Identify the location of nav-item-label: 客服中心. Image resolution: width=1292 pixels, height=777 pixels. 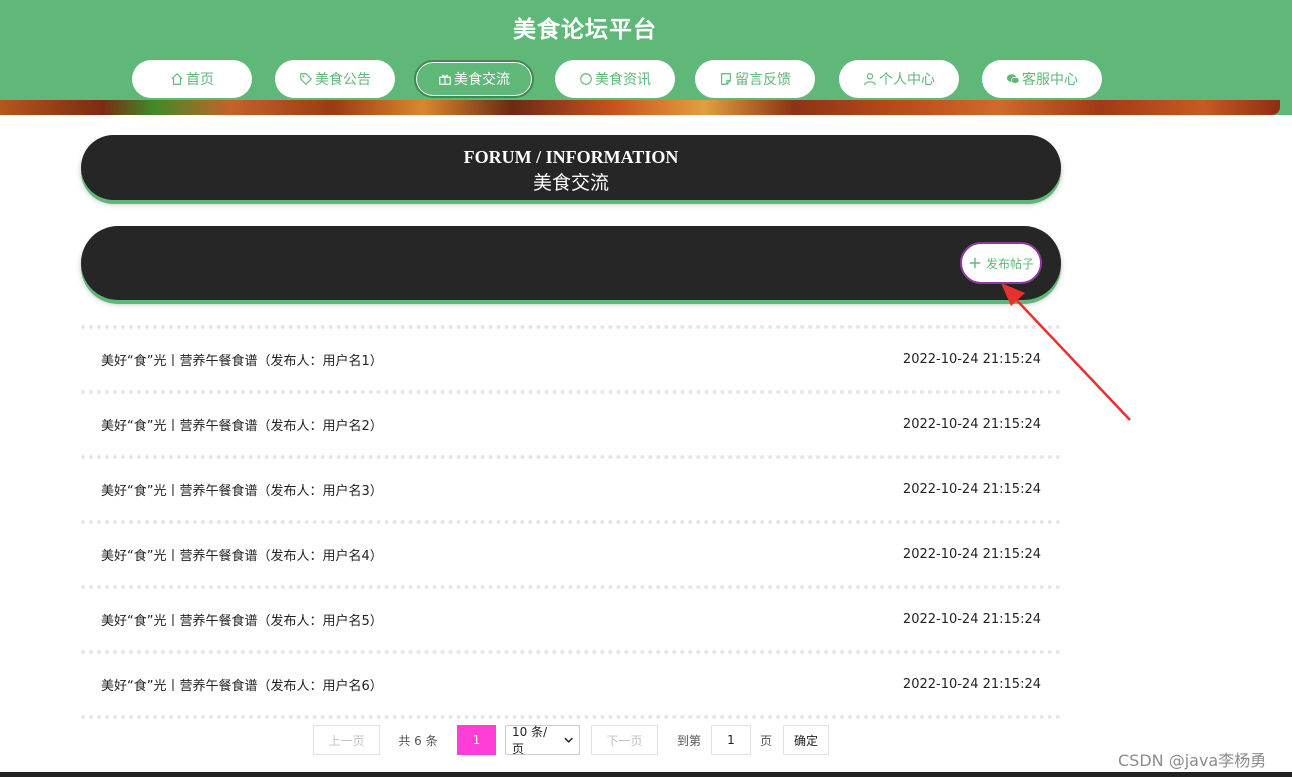
(1050, 80).